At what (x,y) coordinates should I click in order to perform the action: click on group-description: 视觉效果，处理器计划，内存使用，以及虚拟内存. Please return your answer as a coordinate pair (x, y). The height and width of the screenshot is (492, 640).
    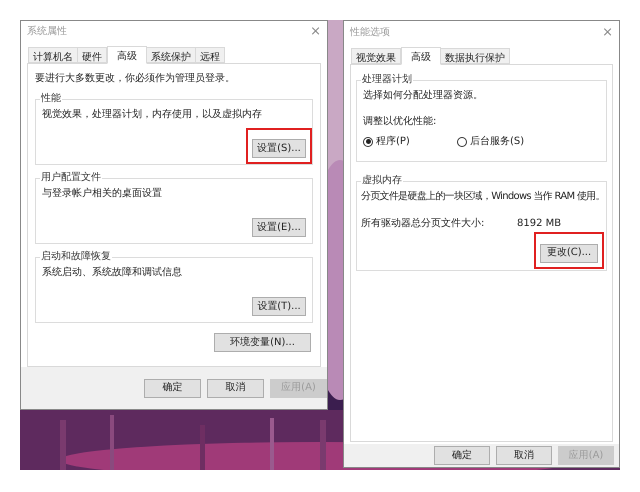
    Looking at the image, I should click on (152, 115).